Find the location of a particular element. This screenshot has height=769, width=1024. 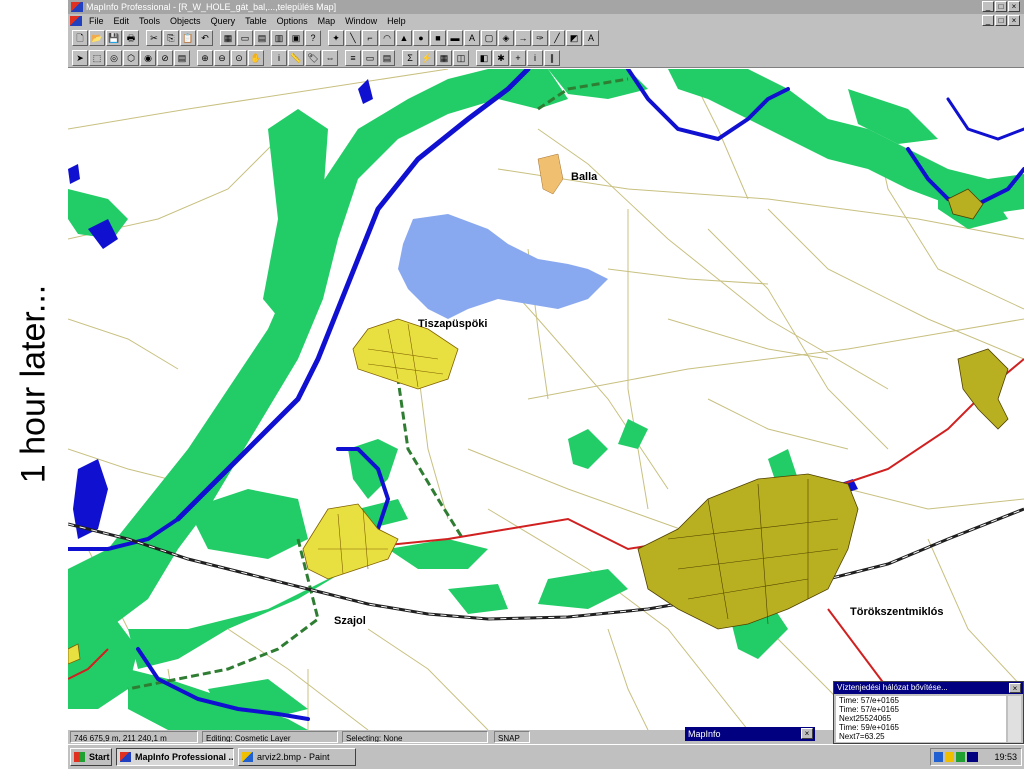

browser-icon: ▦ is located at coordinates (228, 38).